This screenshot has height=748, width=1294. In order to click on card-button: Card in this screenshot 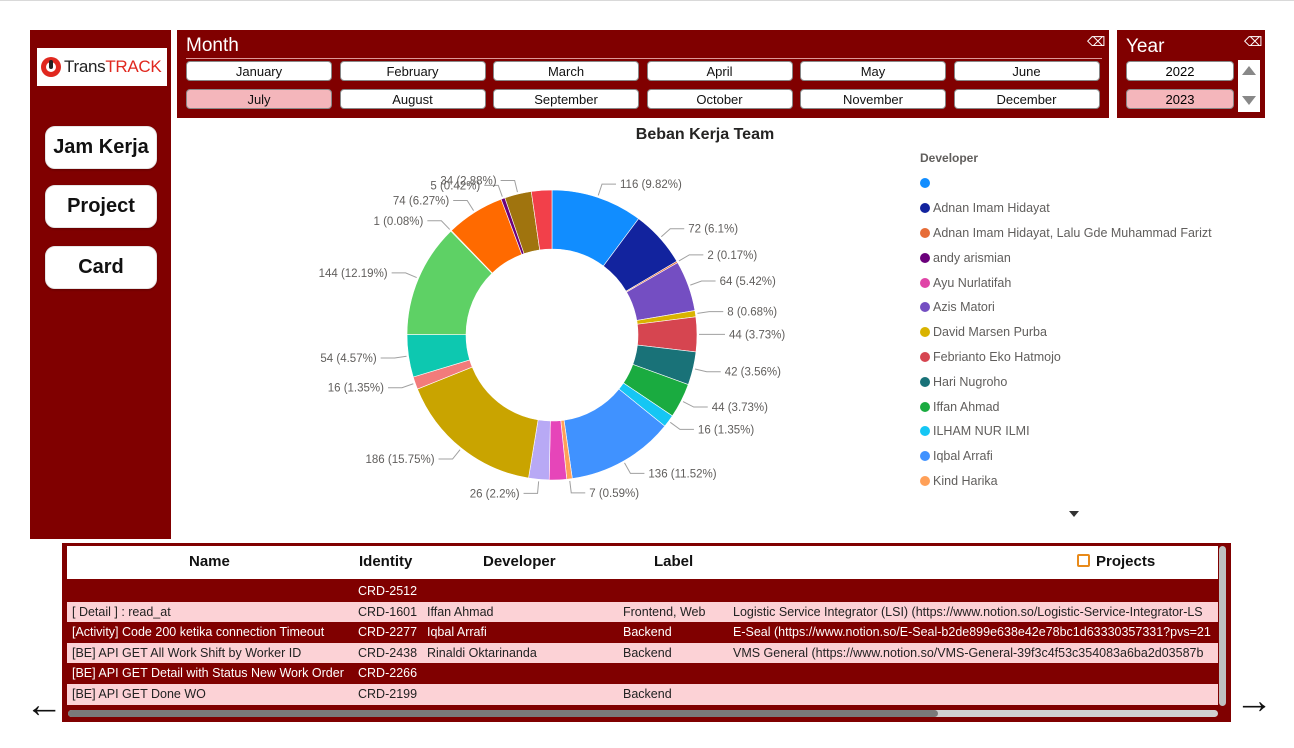, I will do `click(101, 267)`.